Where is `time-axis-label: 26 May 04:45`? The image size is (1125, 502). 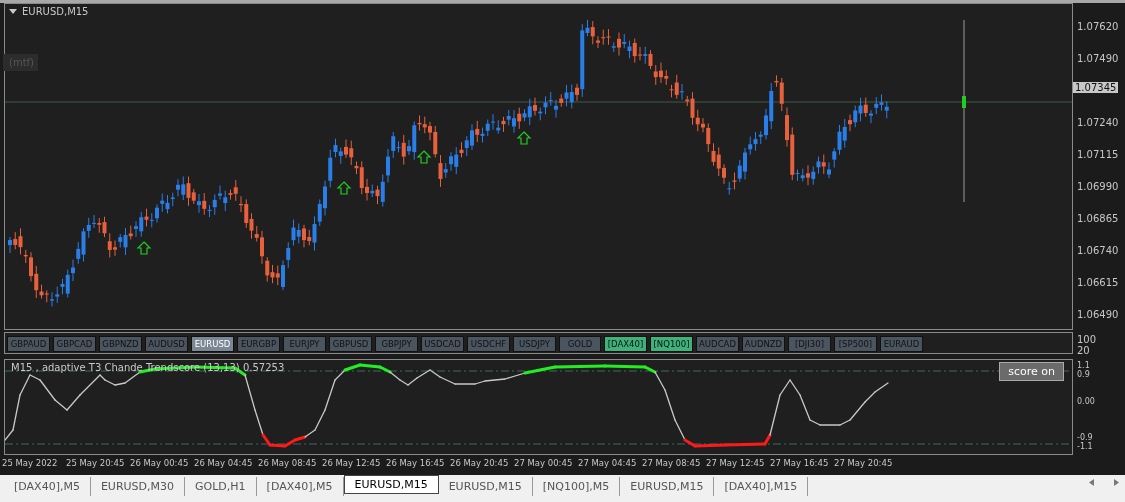
time-axis-label: 26 May 04:45 is located at coordinates (224, 463).